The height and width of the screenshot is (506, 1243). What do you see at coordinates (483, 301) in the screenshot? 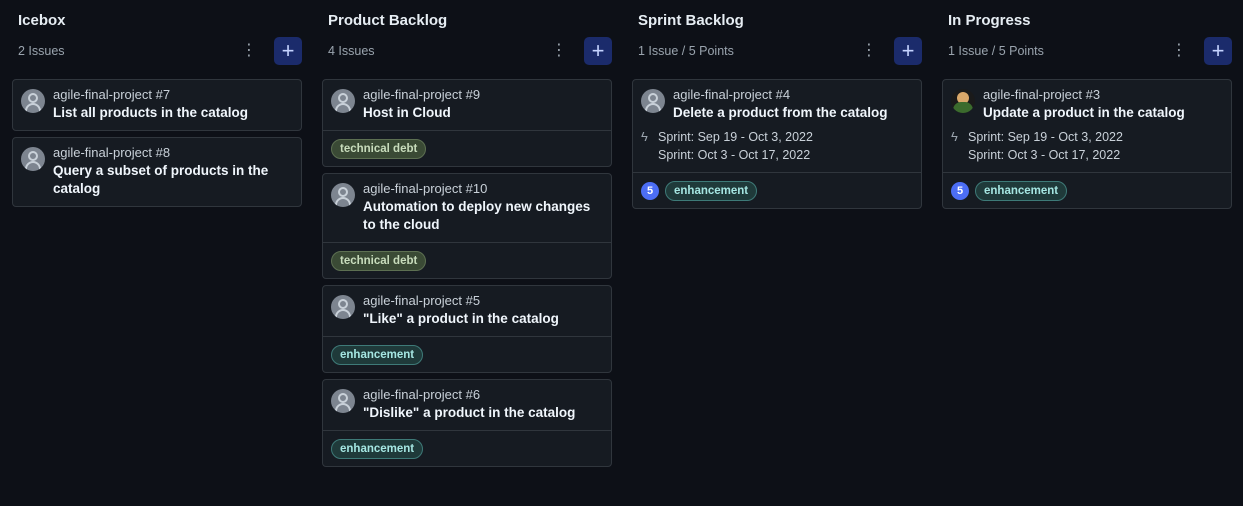
I see `issue-repo-number: agile-final-project #5` at bounding box center [483, 301].